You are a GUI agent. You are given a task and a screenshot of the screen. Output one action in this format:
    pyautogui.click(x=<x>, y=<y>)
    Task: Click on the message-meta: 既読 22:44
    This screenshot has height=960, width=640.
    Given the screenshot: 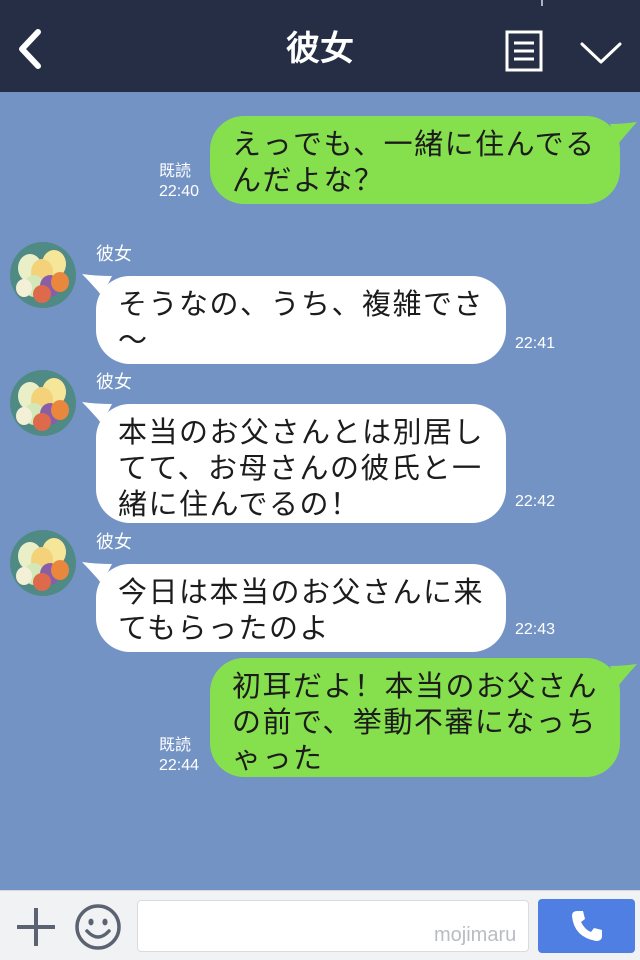 What is the action you would take?
    pyautogui.click(x=179, y=756)
    